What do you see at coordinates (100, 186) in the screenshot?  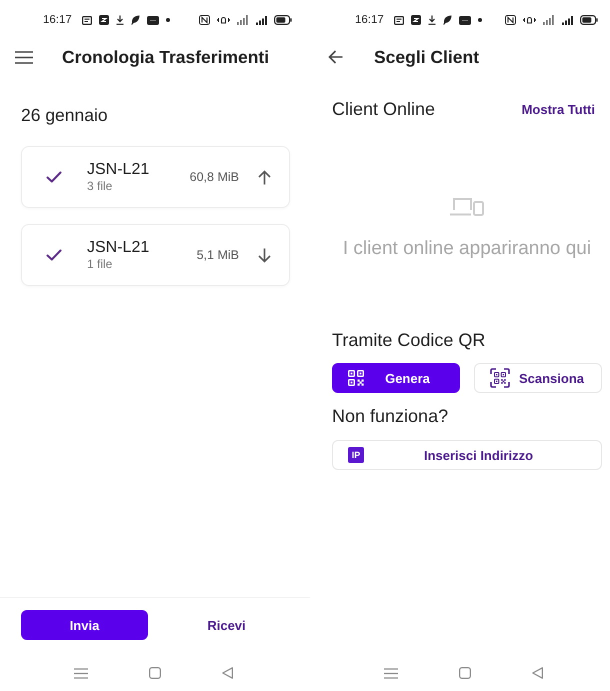 I see `file-count: 3 file` at bounding box center [100, 186].